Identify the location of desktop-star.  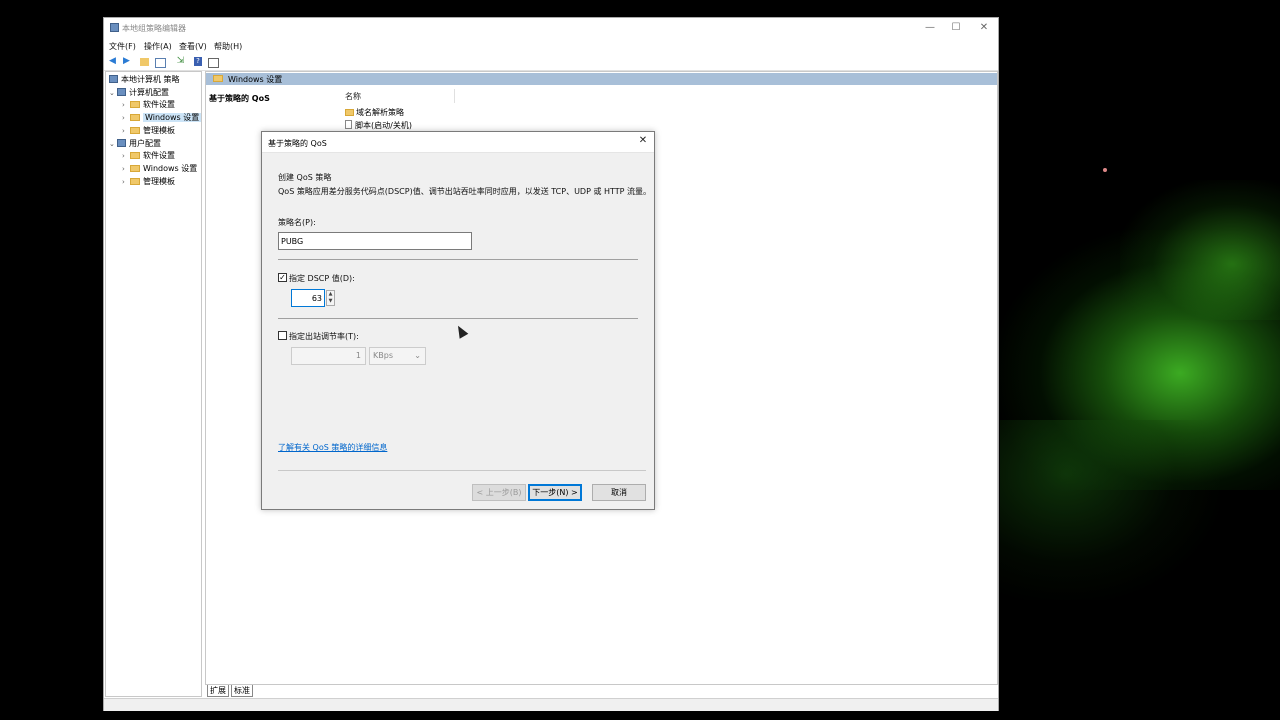
(1105, 170).